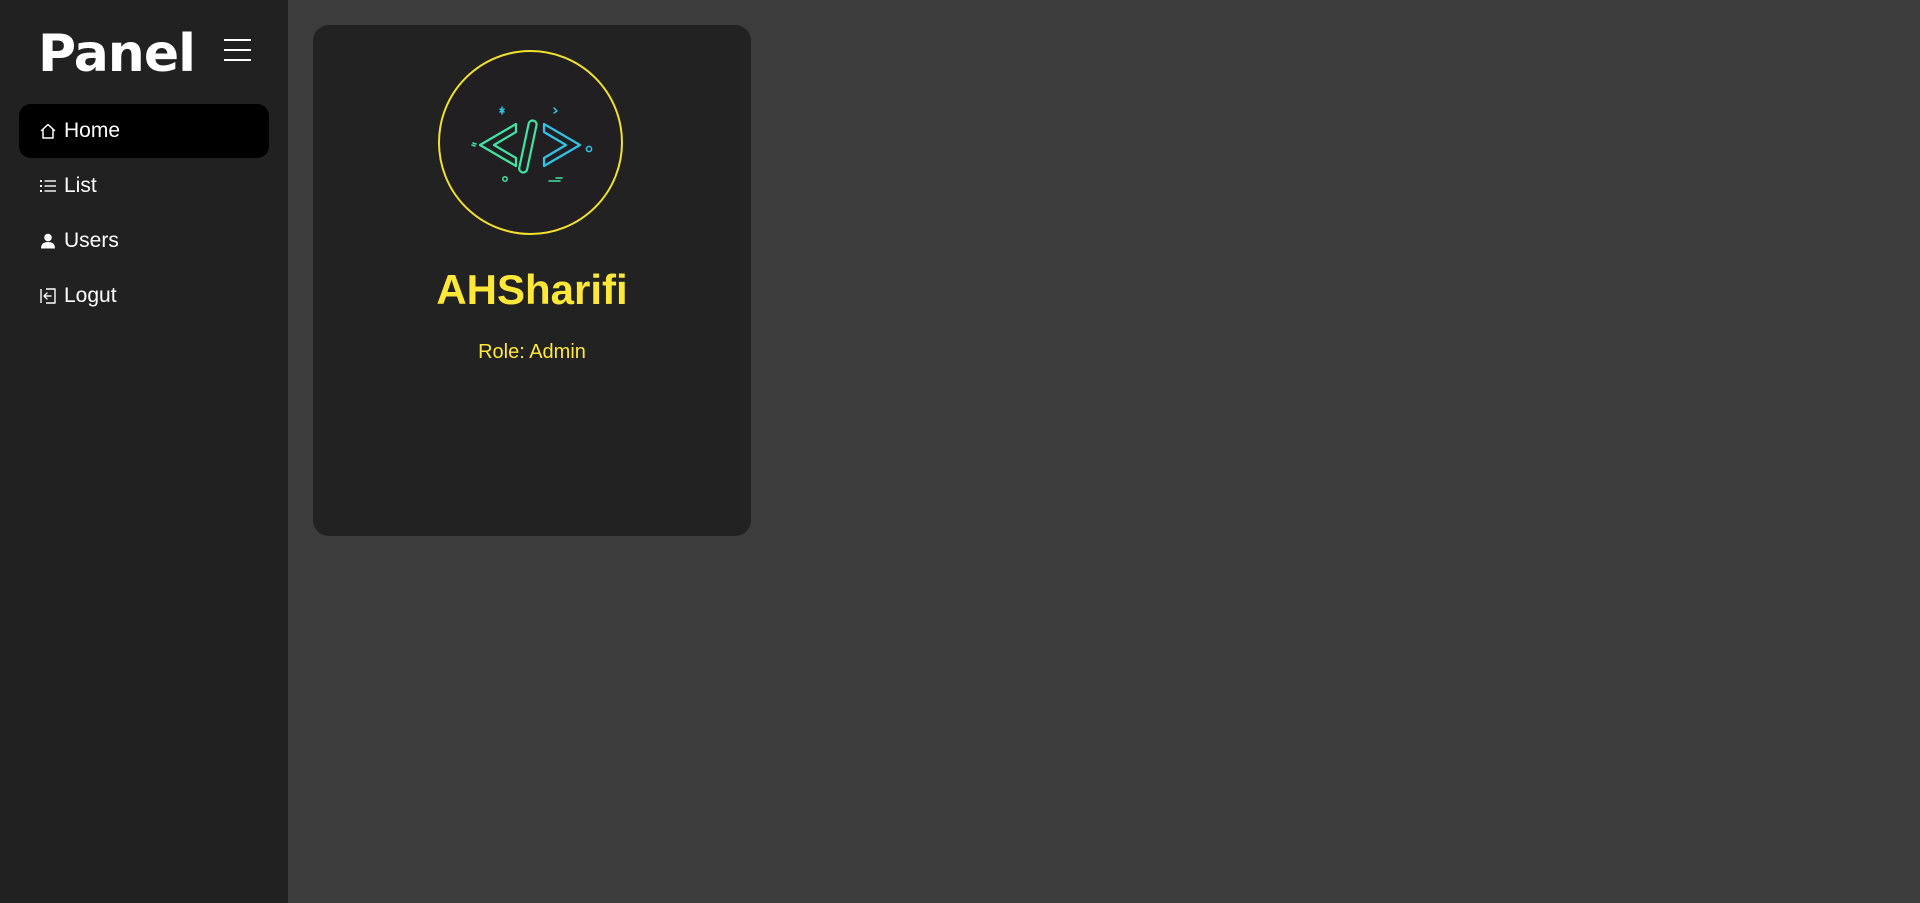 Image resolution: width=1920 pixels, height=903 pixels. I want to click on sidebar-item-logout: Logut, so click(144, 296).